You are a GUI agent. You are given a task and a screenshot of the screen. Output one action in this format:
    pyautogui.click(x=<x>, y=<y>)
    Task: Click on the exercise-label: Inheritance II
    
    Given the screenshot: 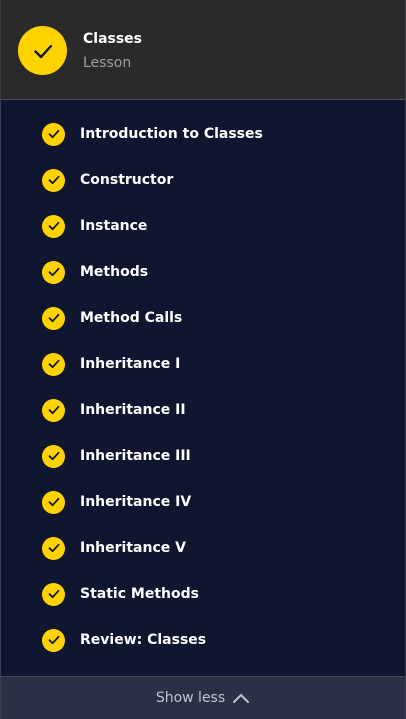 What is the action you would take?
    pyautogui.click(x=133, y=410)
    